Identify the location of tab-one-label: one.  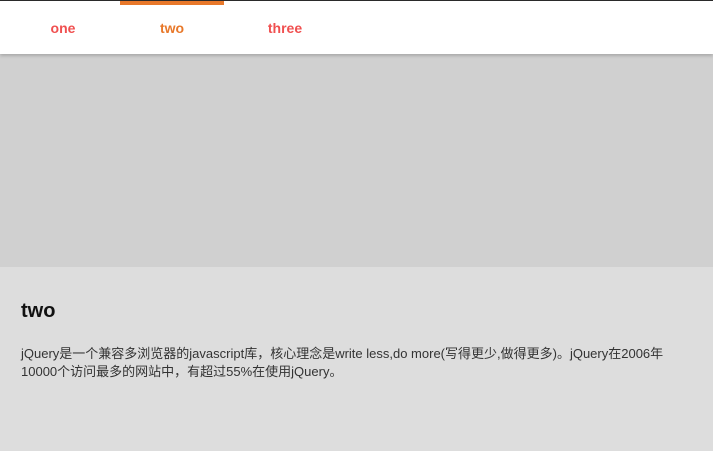
(63, 27).